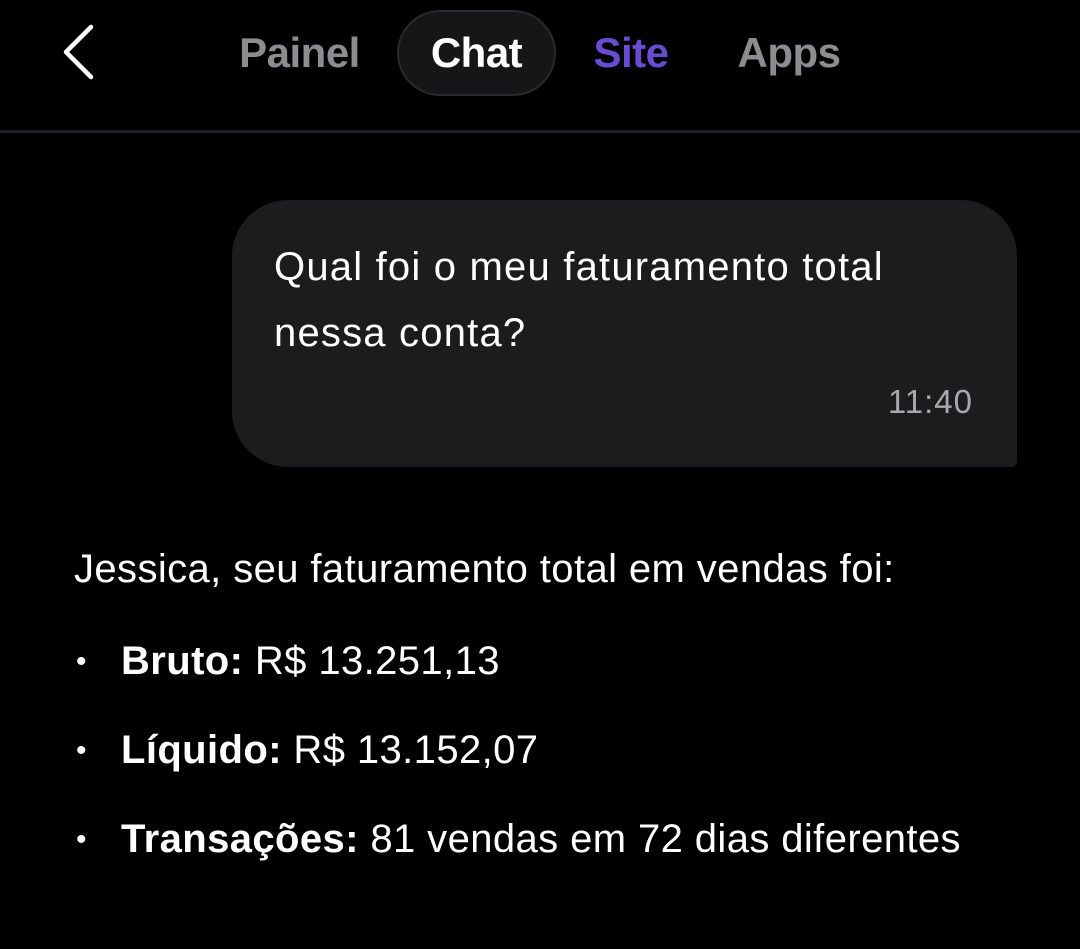  I want to click on message-timestamp: 11:40, so click(930, 401).